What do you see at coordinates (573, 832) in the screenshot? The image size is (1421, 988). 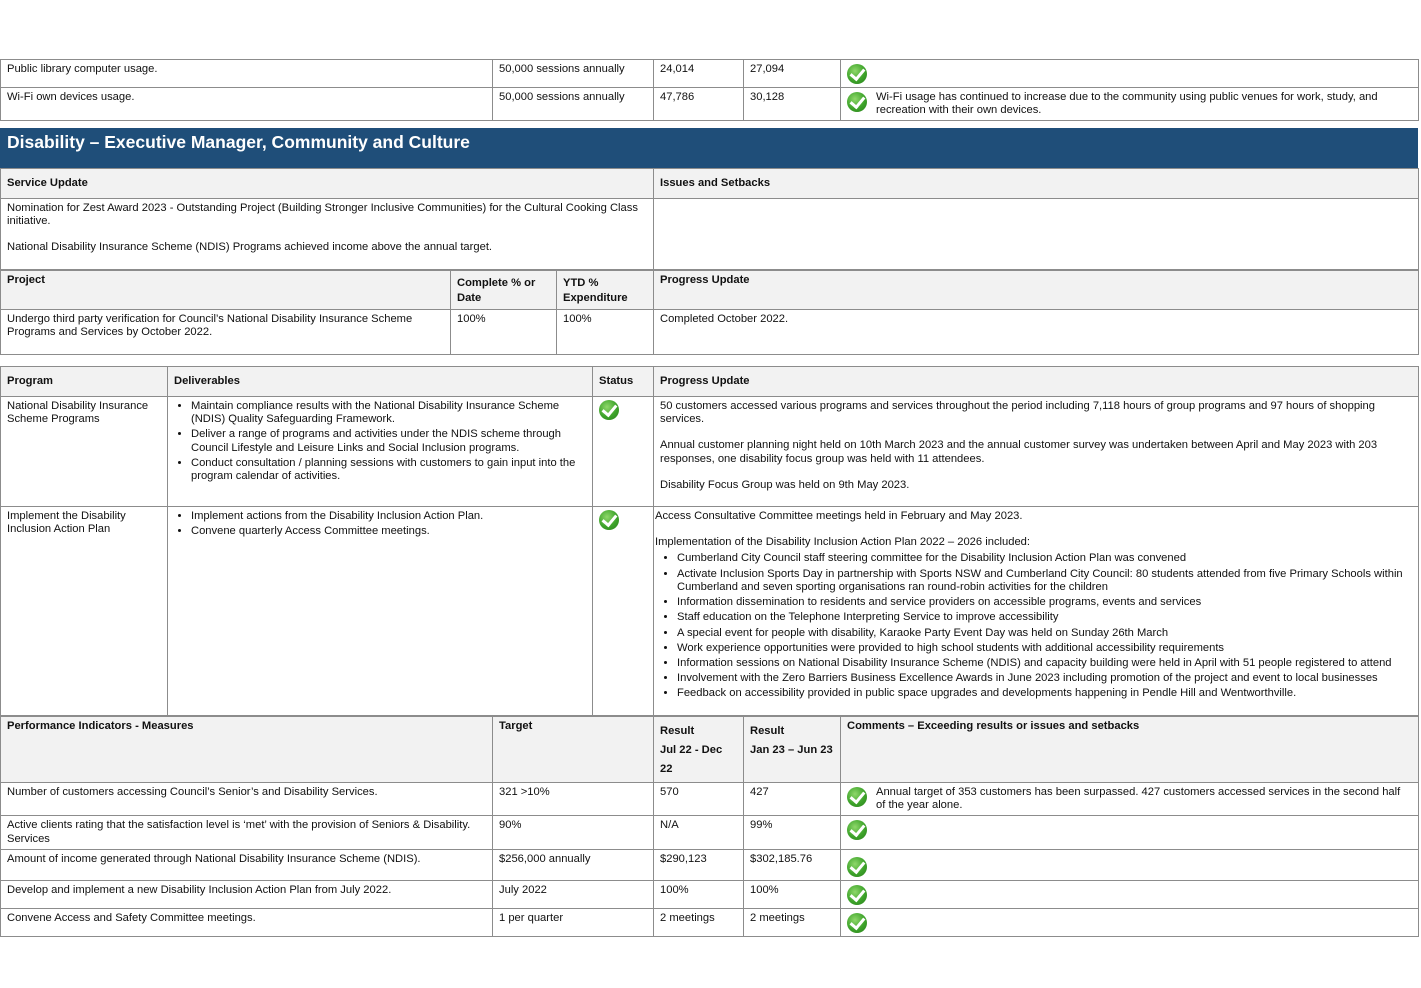 I see `target-cell: 90%` at bounding box center [573, 832].